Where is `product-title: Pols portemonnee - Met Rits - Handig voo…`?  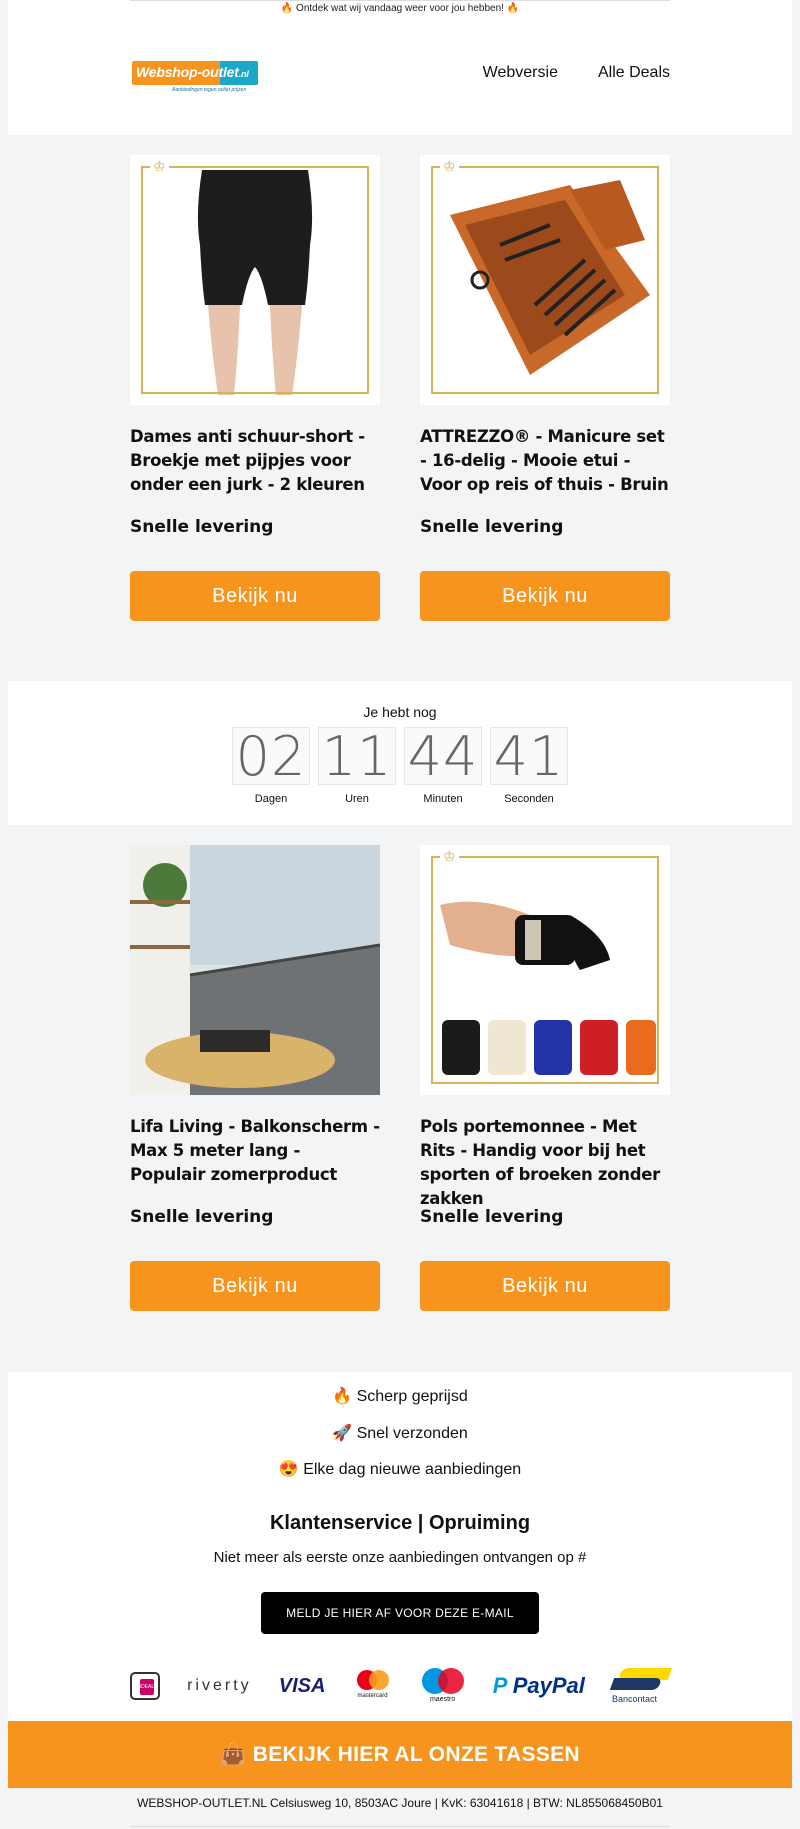
product-title: Pols portemonnee - Met Rits - Handig voo… is located at coordinates (545, 1163).